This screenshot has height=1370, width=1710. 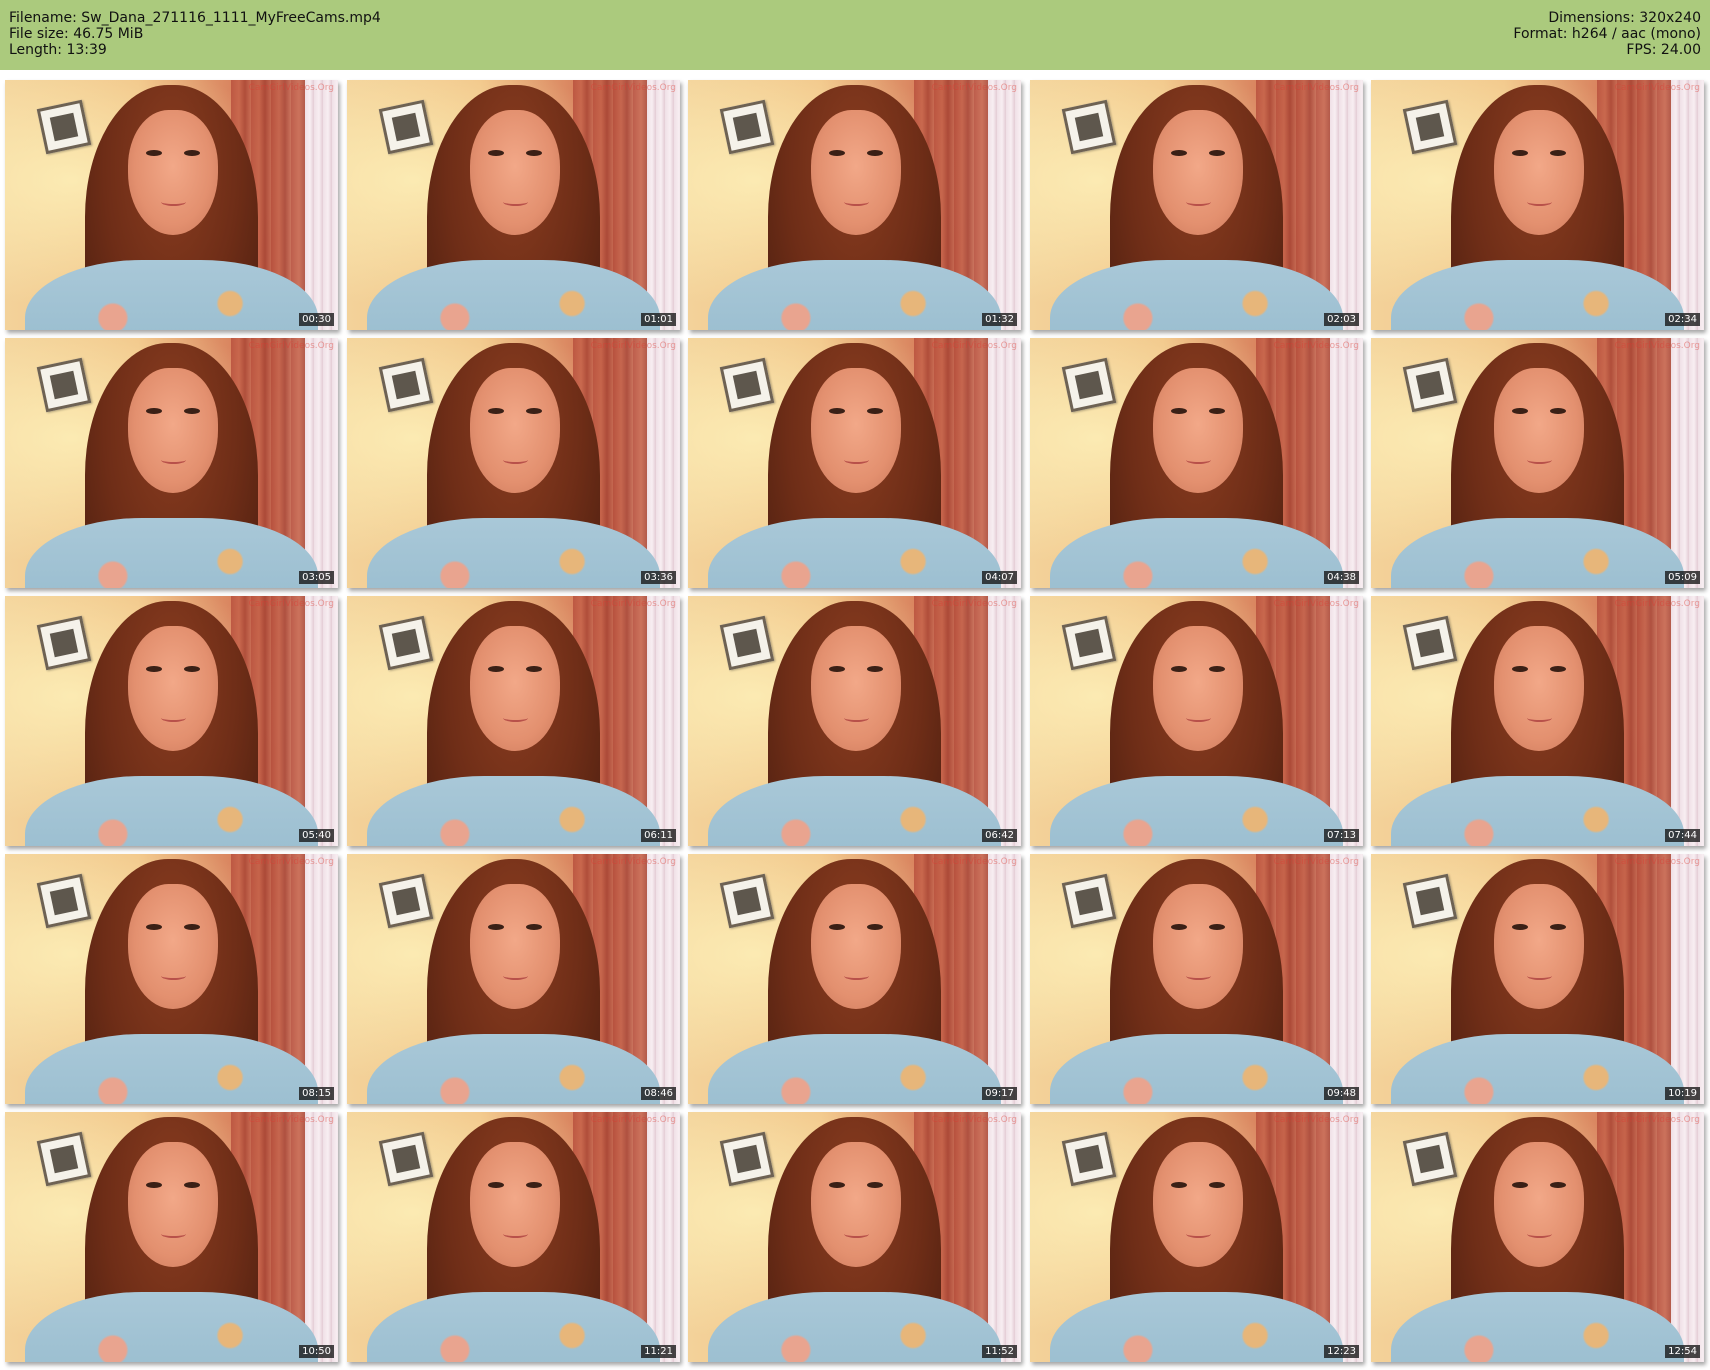 I want to click on length-label: Length: 13:39, so click(x=58, y=50).